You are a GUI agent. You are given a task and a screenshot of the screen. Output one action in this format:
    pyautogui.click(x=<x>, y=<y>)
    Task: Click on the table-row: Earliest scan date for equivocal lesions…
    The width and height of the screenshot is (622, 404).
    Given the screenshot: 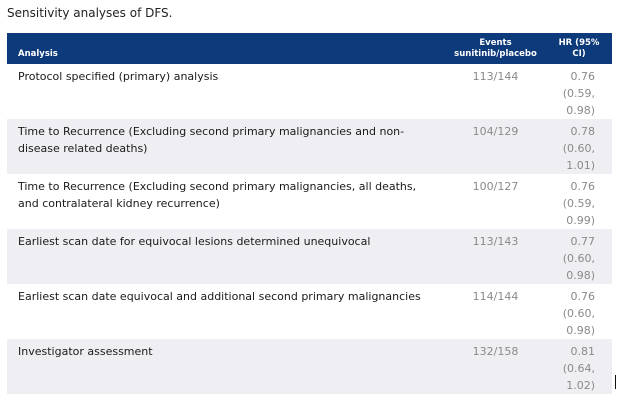 What is the action you would take?
    pyautogui.click(x=309, y=256)
    